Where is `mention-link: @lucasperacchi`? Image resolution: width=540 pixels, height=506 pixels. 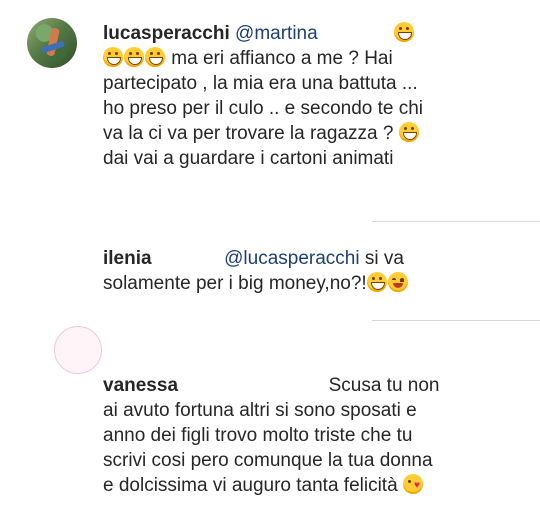
mention-link: @lucasperacchi is located at coordinates (291, 258).